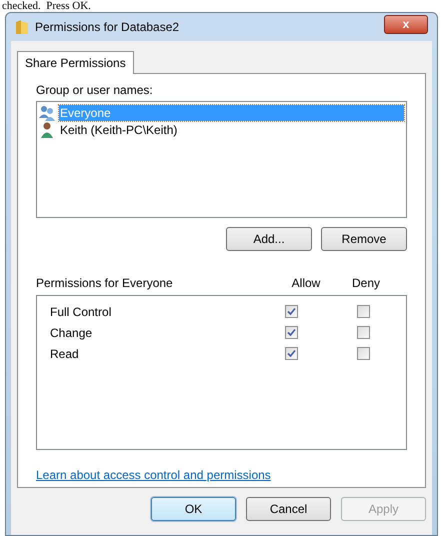 Image resolution: width=441 pixels, height=536 pixels. I want to click on permission-name: Change, so click(71, 333).